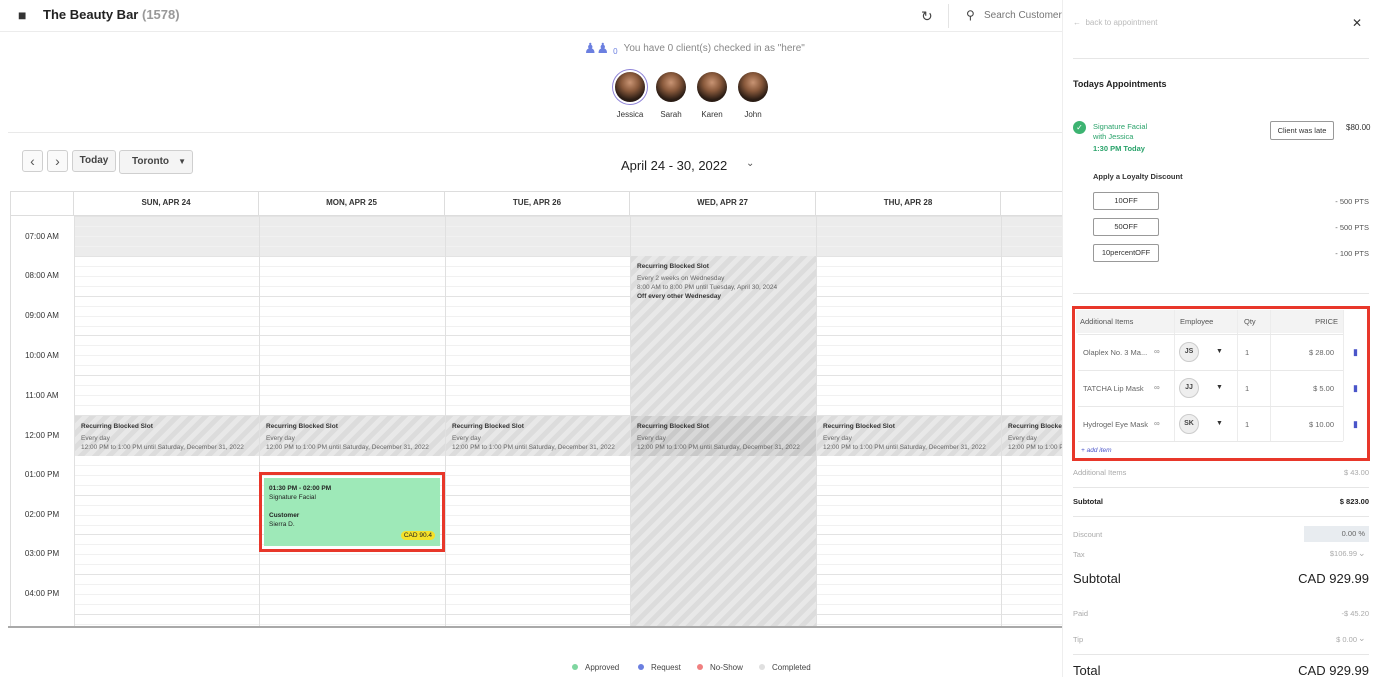 The height and width of the screenshot is (677, 1381). I want to click on day-header: TUE, APR 26, so click(537, 204).